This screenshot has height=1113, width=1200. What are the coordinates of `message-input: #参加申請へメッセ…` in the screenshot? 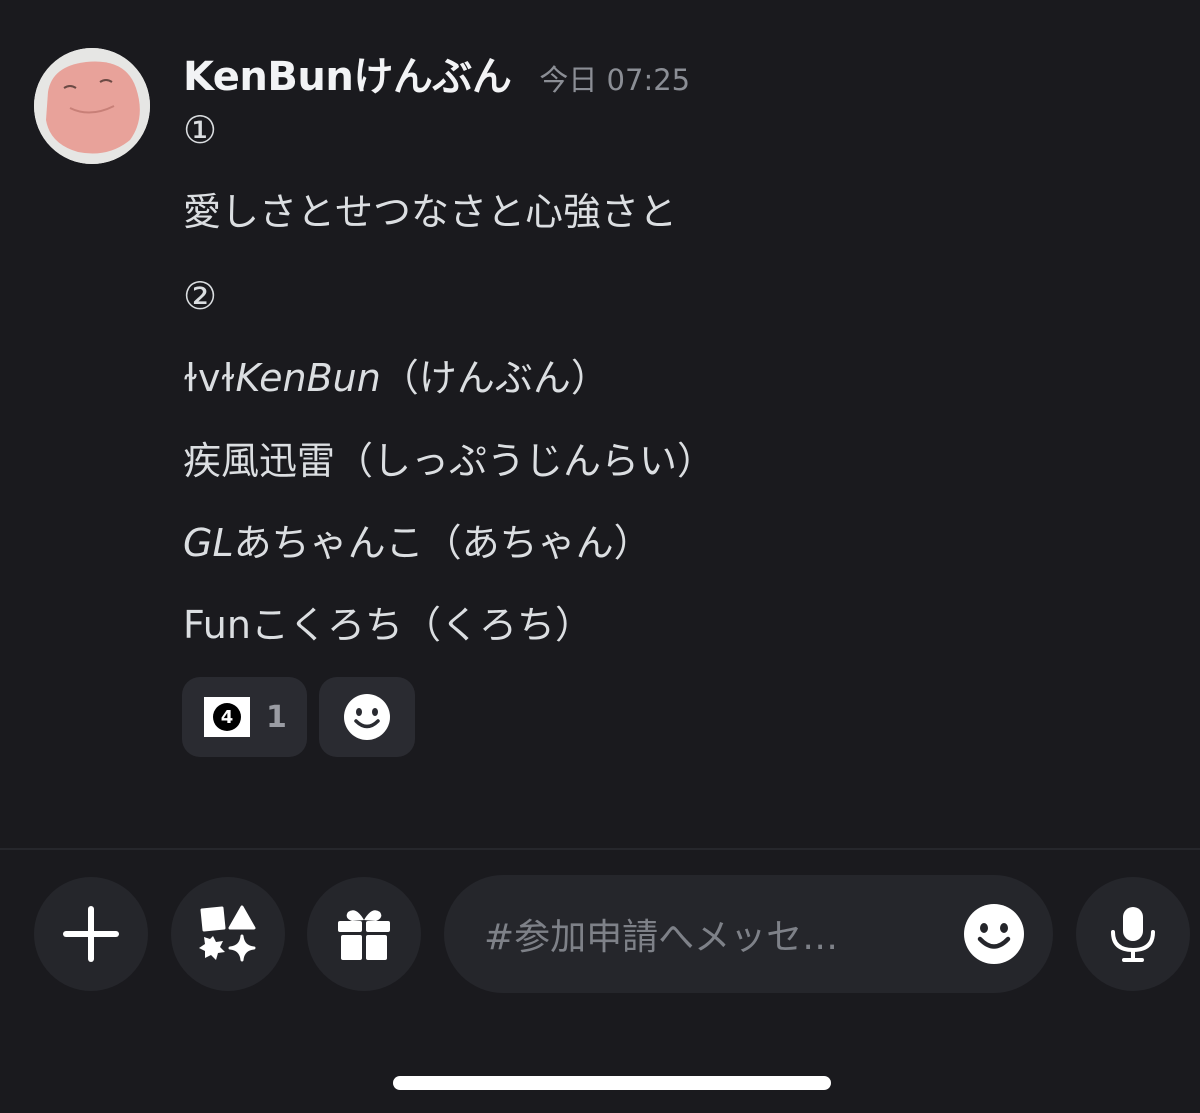 It's located at (748, 934).